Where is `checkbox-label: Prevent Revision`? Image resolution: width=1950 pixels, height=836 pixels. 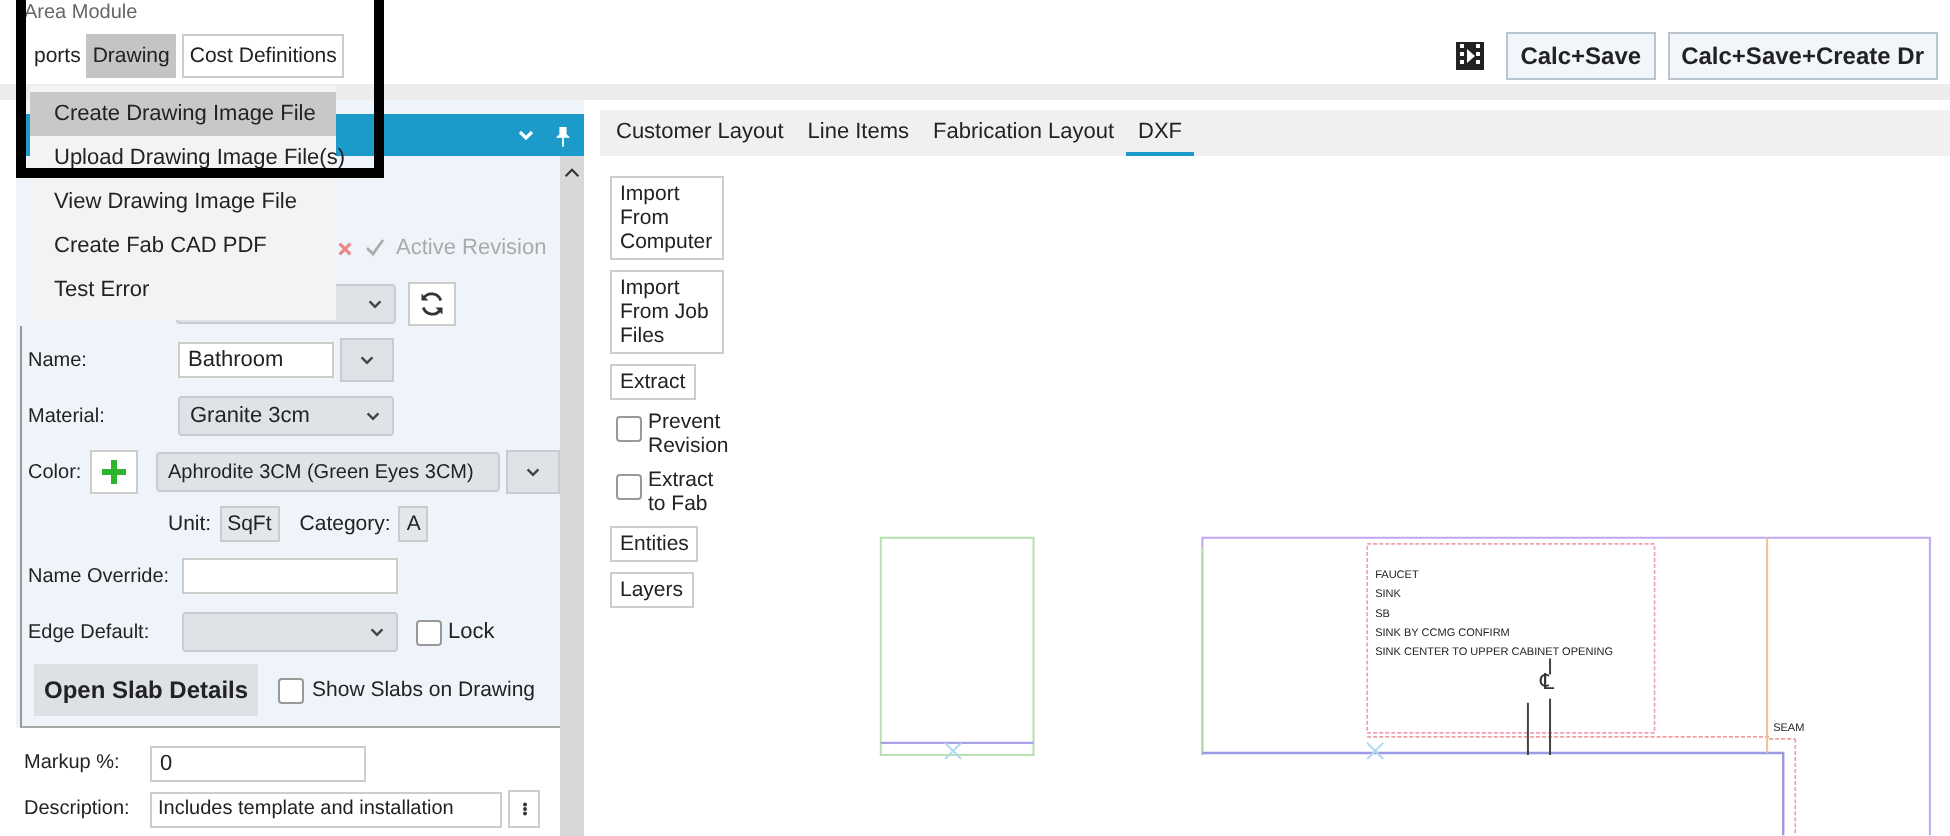 checkbox-label: Prevent Revision is located at coordinates (688, 434).